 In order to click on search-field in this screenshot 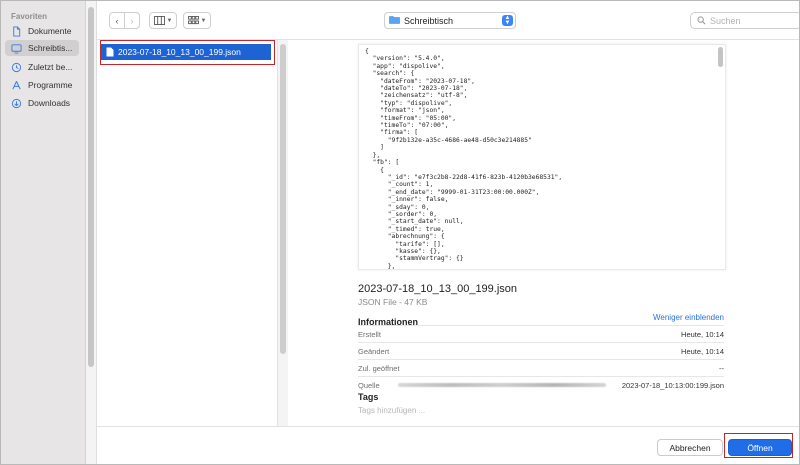, I will do `click(744, 20)`.